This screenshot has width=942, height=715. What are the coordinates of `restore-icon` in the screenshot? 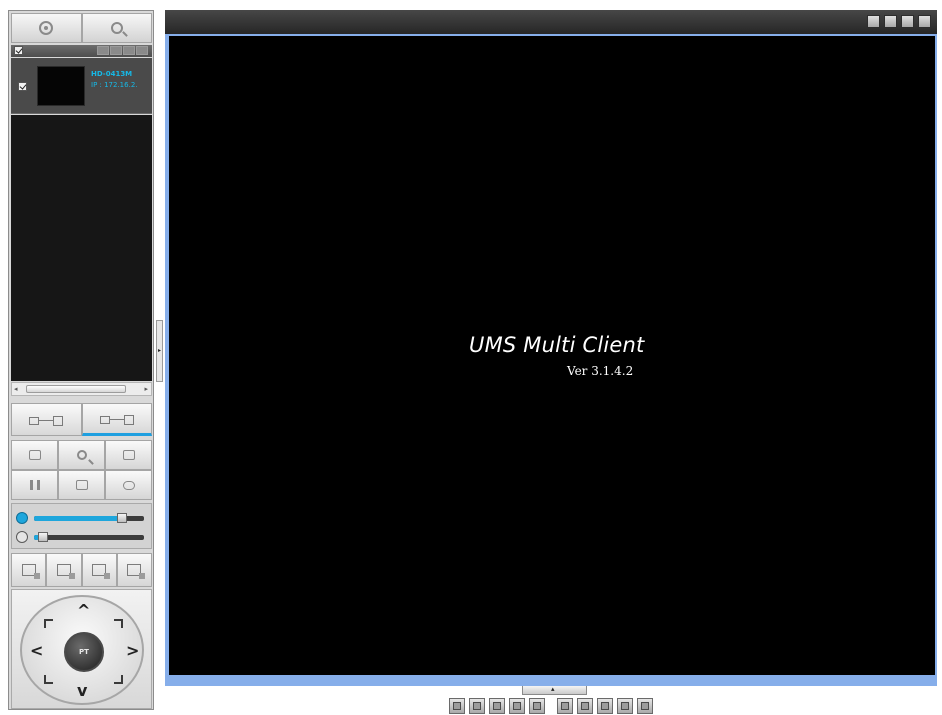 It's located at (907, 21).